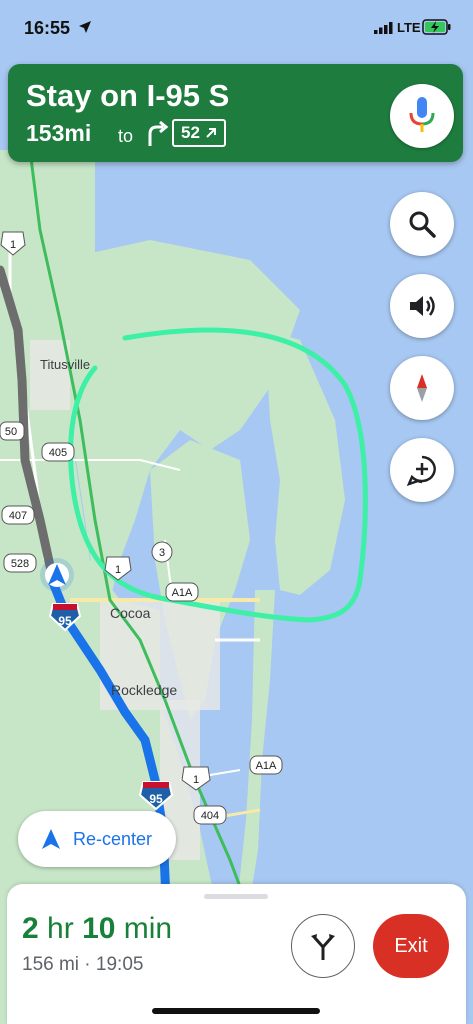  Describe the element at coordinates (148, 928) in the screenshot. I see `eta-min-label: min` at that location.